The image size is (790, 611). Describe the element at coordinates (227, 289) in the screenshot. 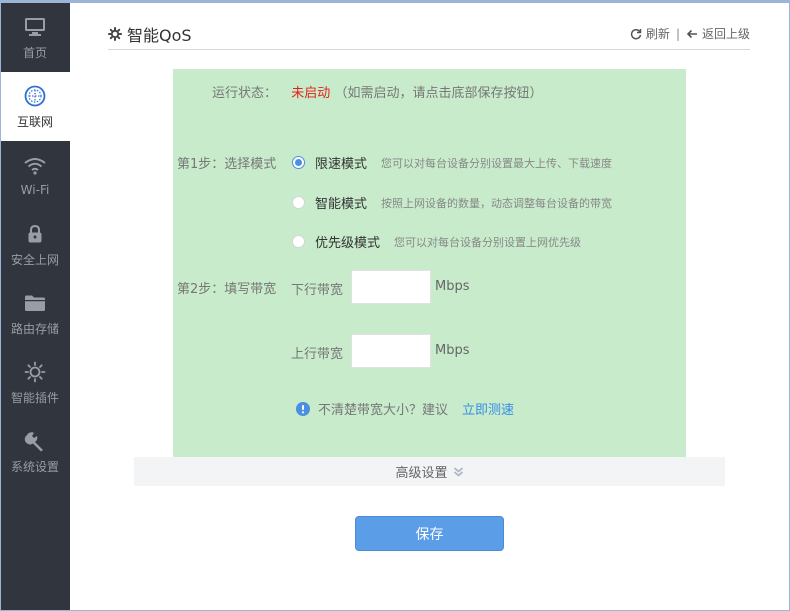

I see `step2-label: 第2步：填写带宽` at that location.